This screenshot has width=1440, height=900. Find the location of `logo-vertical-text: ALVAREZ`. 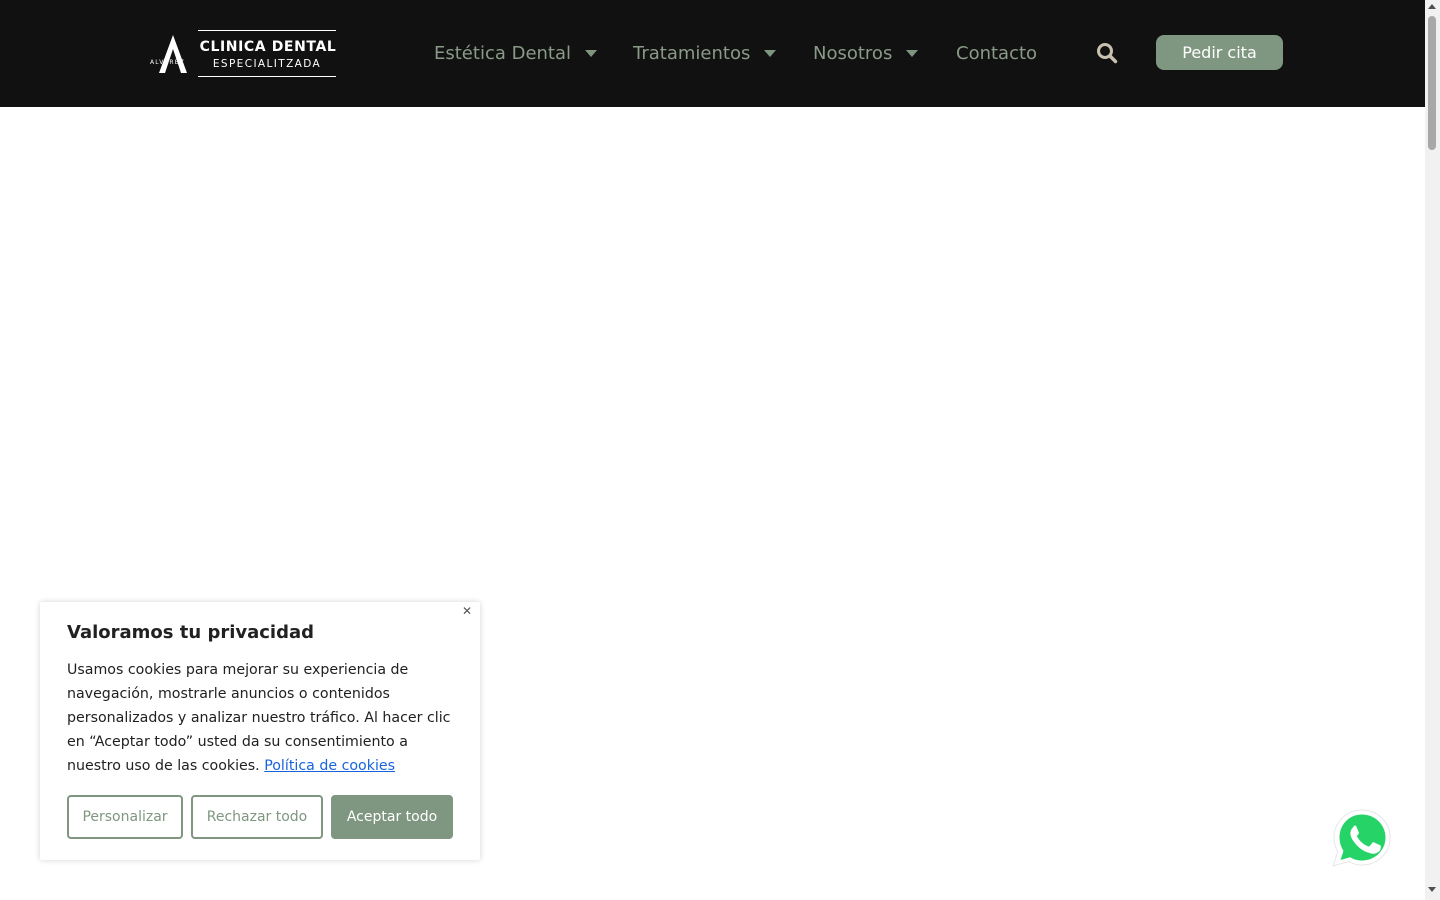

logo-vertical-text: ALVAREZ is located at coordinates (168, 62).